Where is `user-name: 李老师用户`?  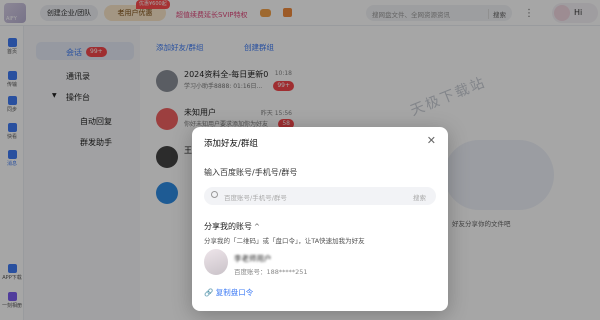 user-name: 李老师用户 is located at coordinates (253, 258).